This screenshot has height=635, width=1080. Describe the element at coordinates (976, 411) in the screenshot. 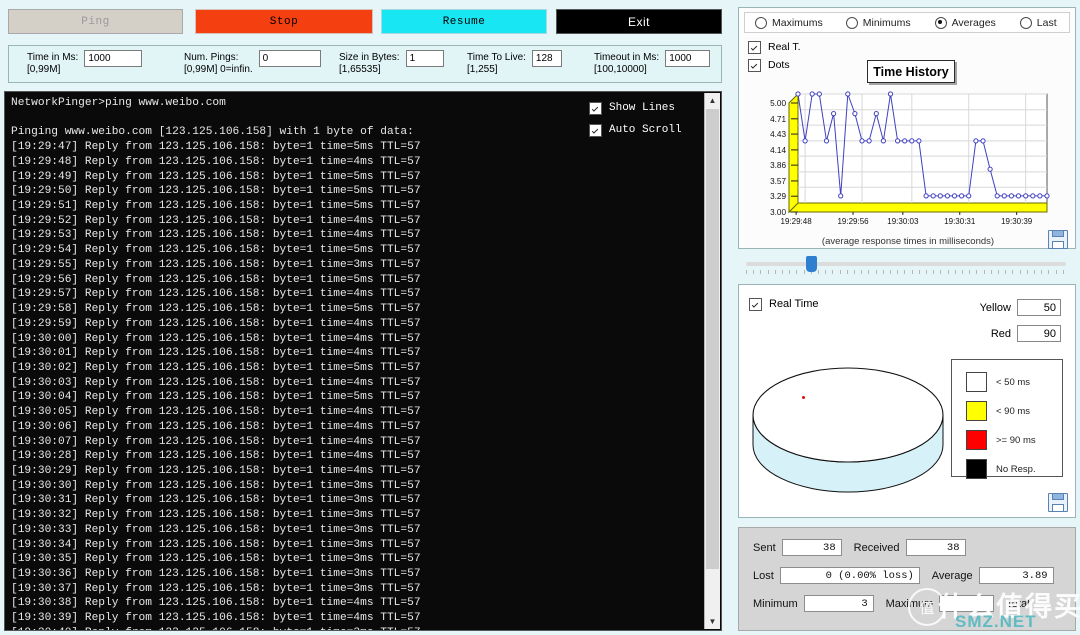

I see `legend-swatch-yellow` at that location.